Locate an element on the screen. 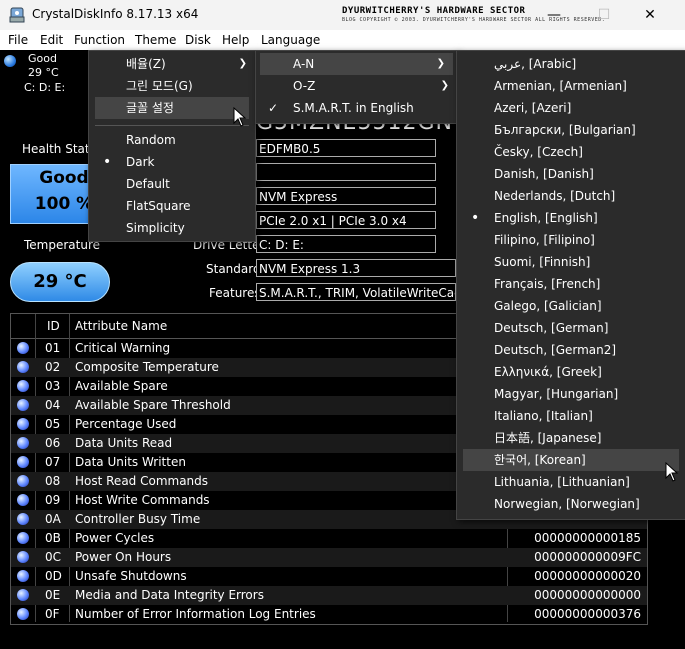 The height and width of the screenshot is (649, 685). language-item: Français, [French] is located at coordinates (571, 284).